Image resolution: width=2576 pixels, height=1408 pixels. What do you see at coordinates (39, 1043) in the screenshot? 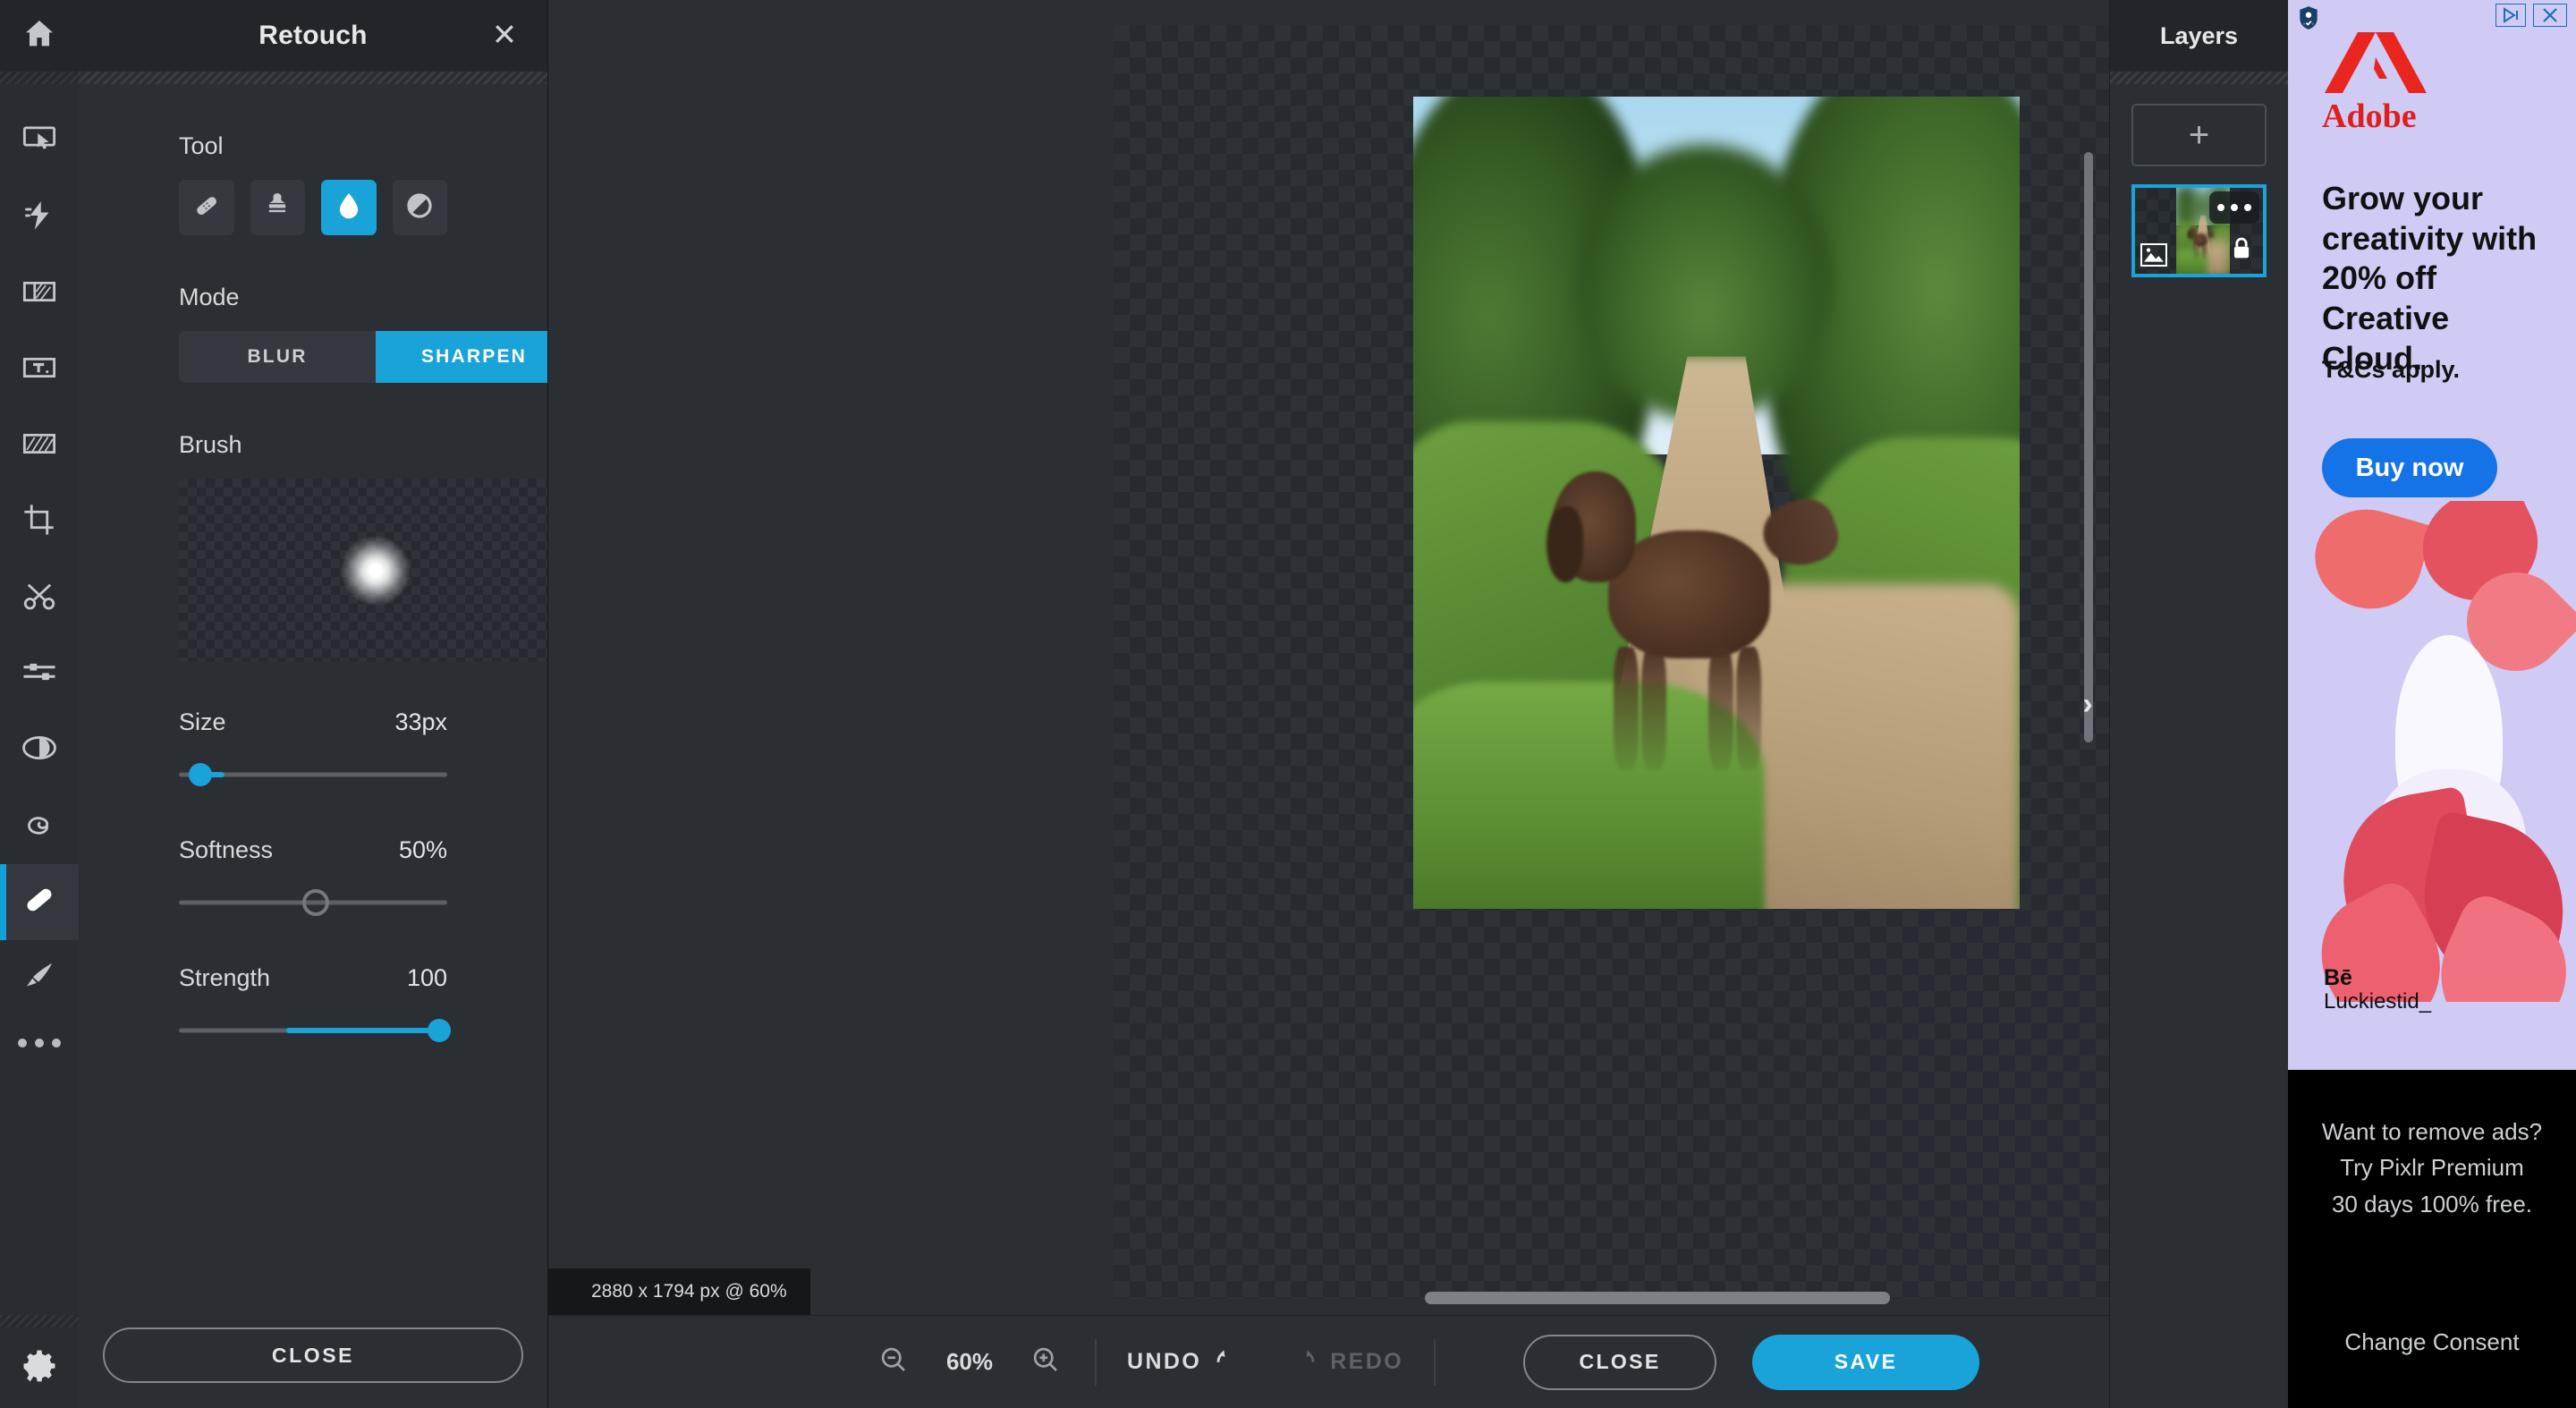
I see `more-tools-button` at bounding box center [39, 1043].